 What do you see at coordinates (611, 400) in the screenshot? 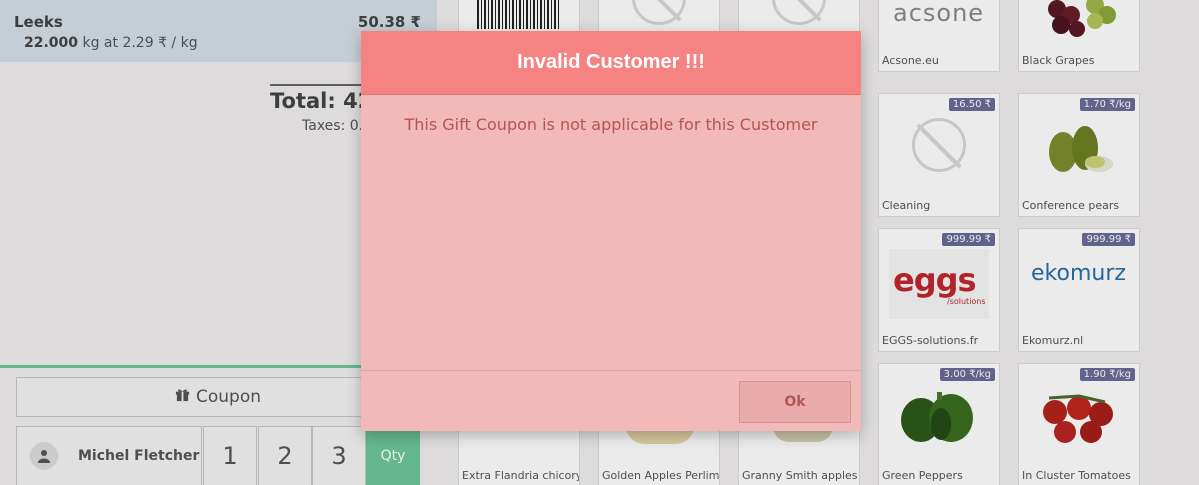
I see `dialog-footer: Ok` at bounding box center [611, 400].